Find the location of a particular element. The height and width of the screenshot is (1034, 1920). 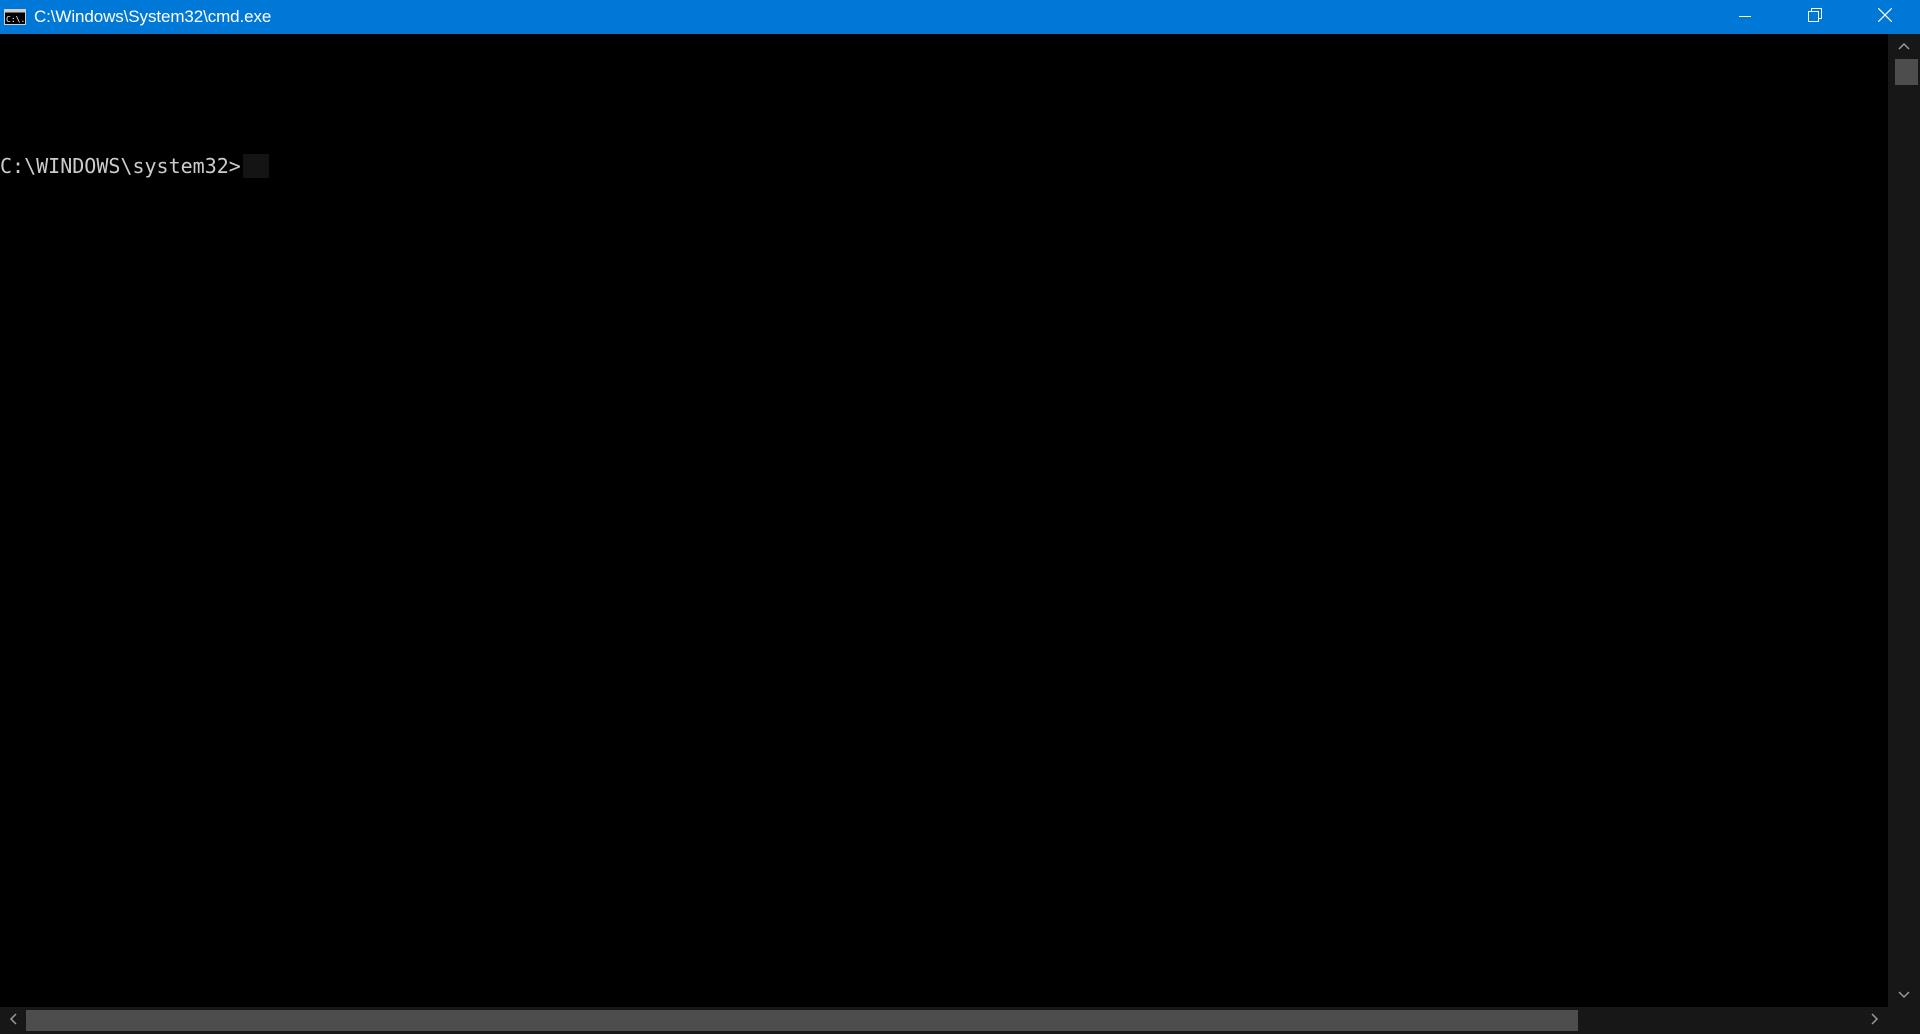

restore-button is located at coordinates (1815, 17).